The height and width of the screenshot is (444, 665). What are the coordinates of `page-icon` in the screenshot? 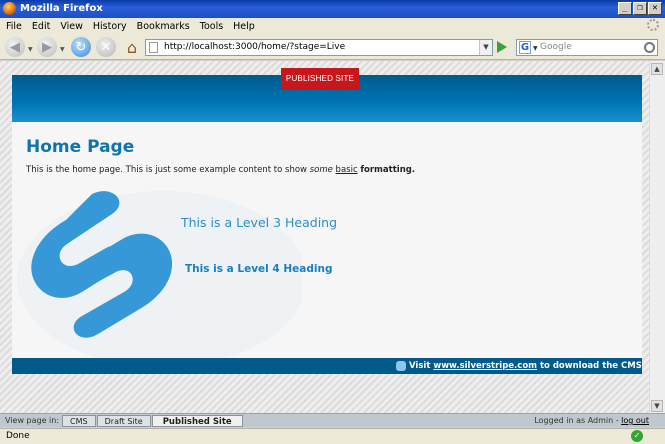 It's located at (153, 47).